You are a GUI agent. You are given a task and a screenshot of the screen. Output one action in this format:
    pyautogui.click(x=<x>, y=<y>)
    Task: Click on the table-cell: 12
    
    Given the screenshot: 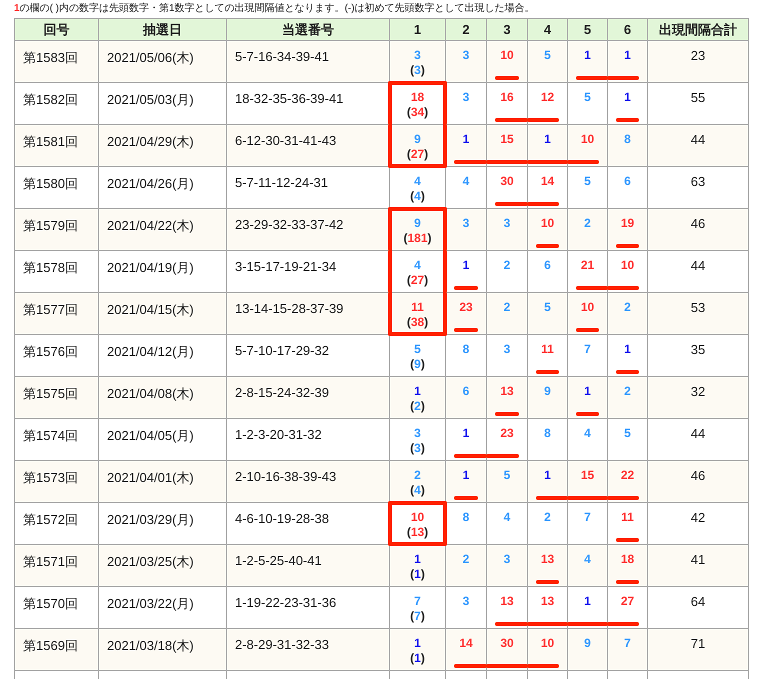 What is the action you would take?
    pyautogui.click(x=547, y=97)
    